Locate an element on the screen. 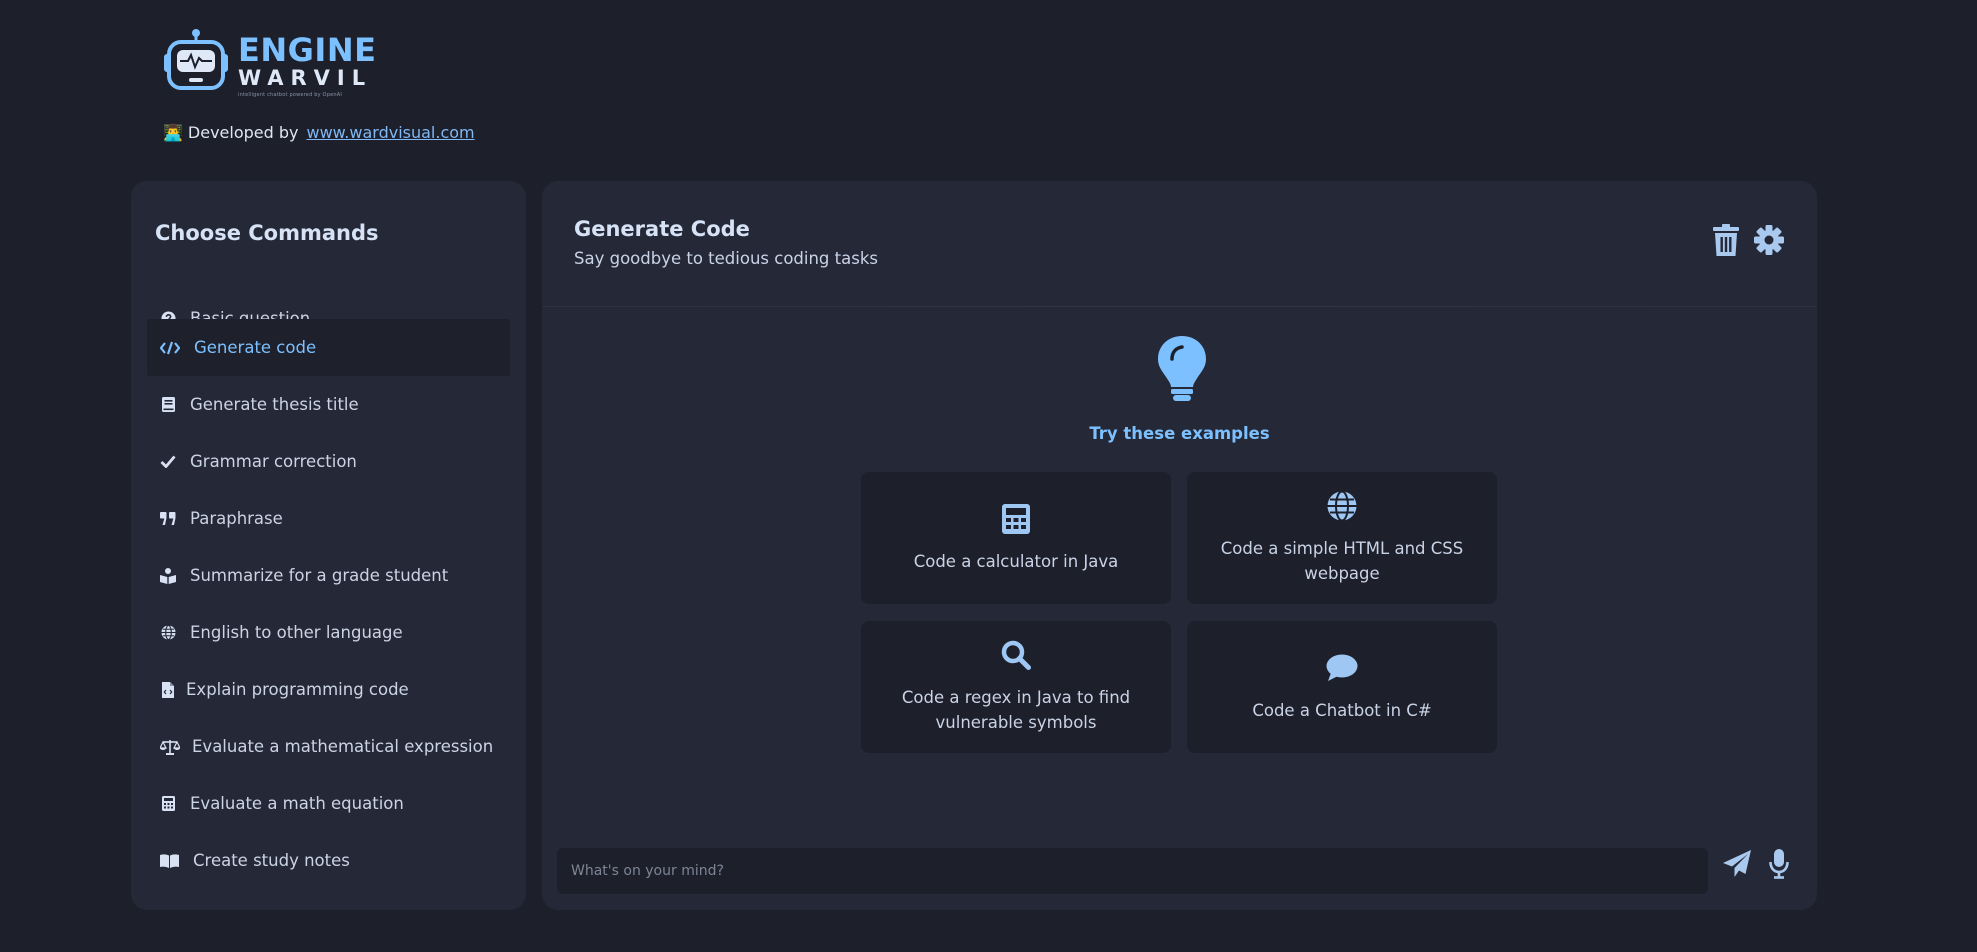 Image resolution: width=1977 pixels, height=952 pixels. sidebar-item-generate-thesis-title: Generate thesis title is located at coordinates (328, 404).